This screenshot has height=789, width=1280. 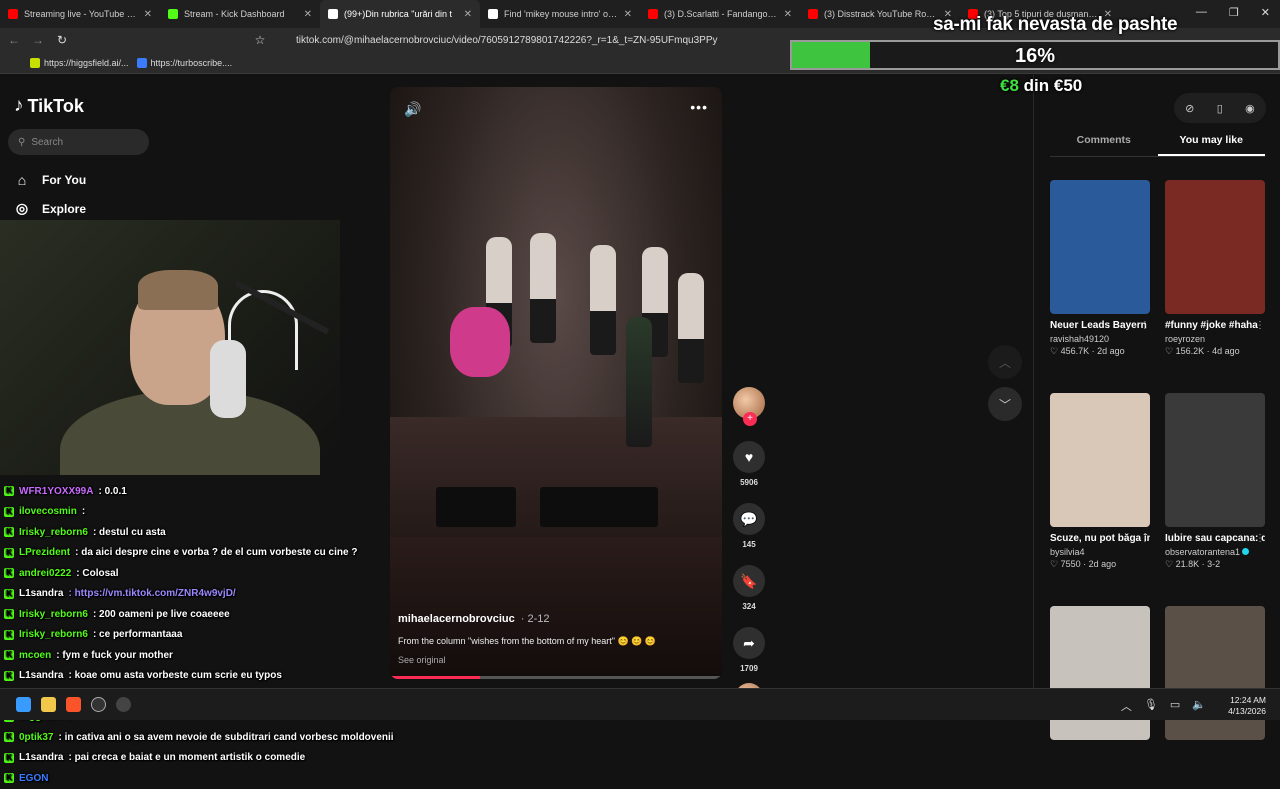 I want to click on musician, so click(x=691, y=328).